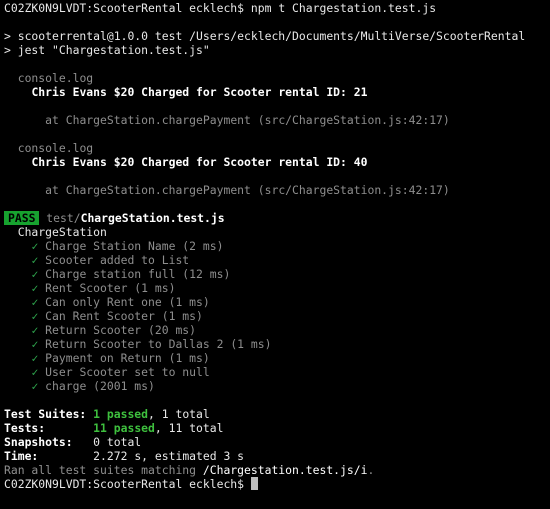 This screenshot has height=509, width=550. What do you see at coordinates (254, 483) in the screenshot?
I see `terminal-cursor` at bounding box center [254, 483].